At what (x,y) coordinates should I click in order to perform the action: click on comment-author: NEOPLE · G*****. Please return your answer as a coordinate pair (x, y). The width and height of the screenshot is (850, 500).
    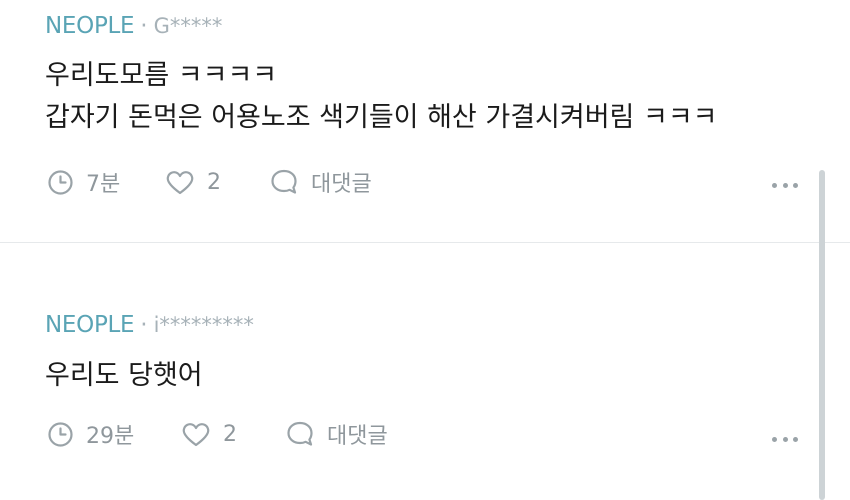
    Looking at the image, I should click on (133, 26).